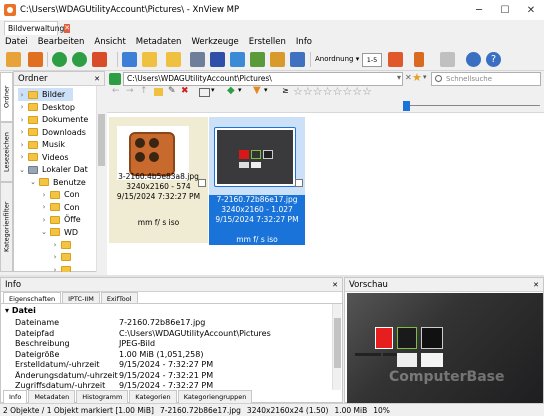  I want to click on vtab-lesezeichen: Lesezeichen, so click(6, 152).